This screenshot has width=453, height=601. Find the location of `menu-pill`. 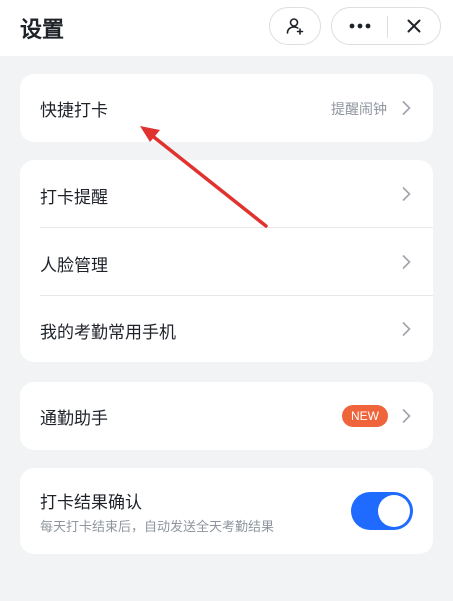

menu-pill is located at coordinates (386, 26).